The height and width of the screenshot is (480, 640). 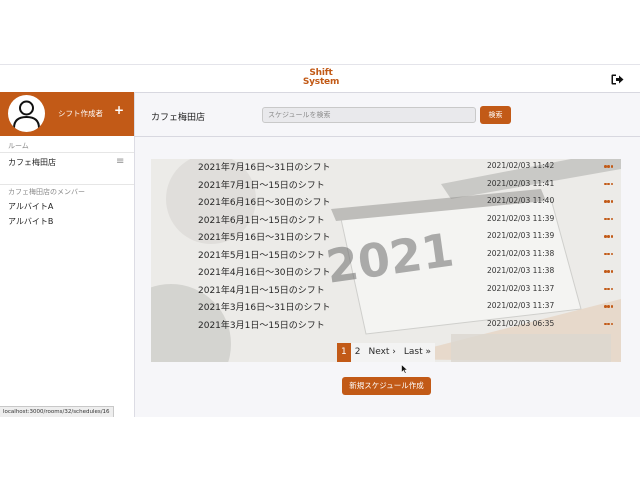 What do you see at coordinates (386, 167) in the screenshot?
I see `schedule-row: 2021年7月16日〜31日のシフト 2021/02/03 11:42` at bounding box center [386, 167].